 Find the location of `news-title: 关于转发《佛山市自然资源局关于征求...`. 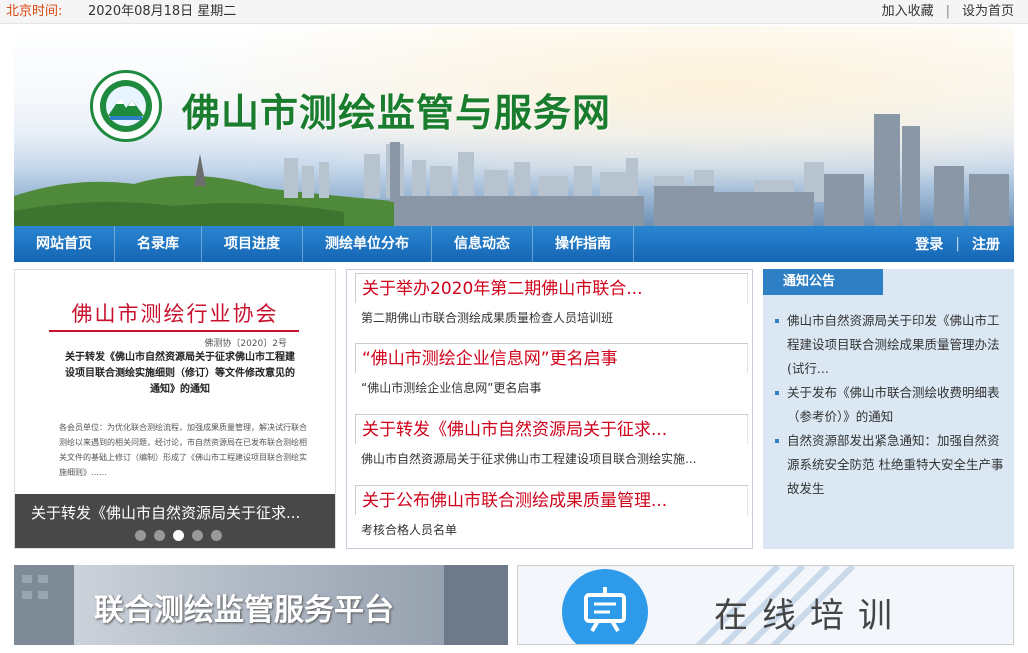

news-title: 关于转发《佛山市自然资源局关于征求... is located at coordinates (551, 429).